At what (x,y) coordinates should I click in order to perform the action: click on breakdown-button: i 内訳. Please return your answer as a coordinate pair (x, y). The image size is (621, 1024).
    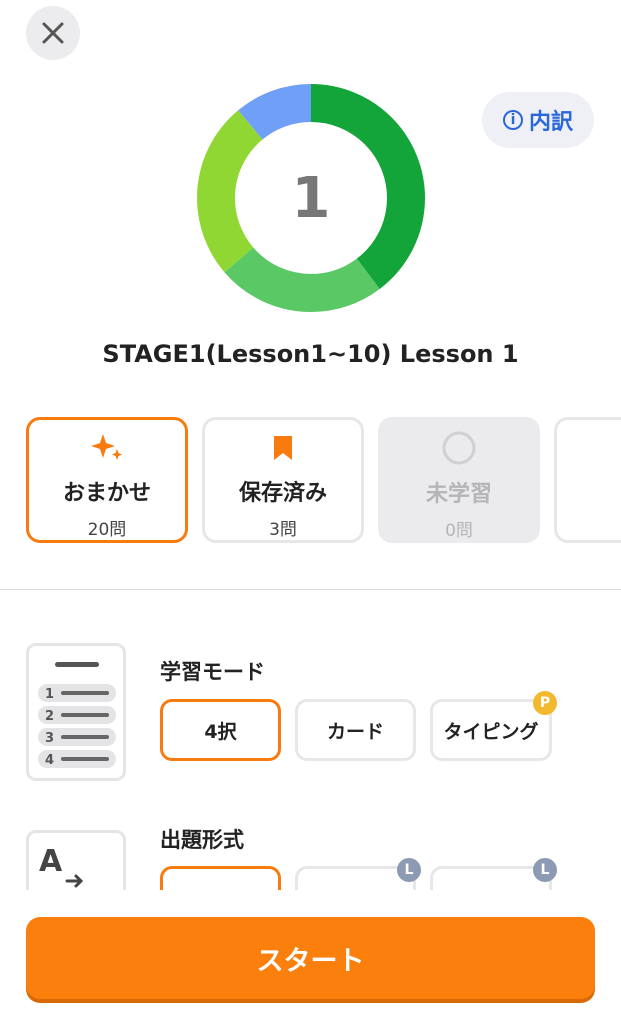
    Looking at the image, I should click on (538, 120).